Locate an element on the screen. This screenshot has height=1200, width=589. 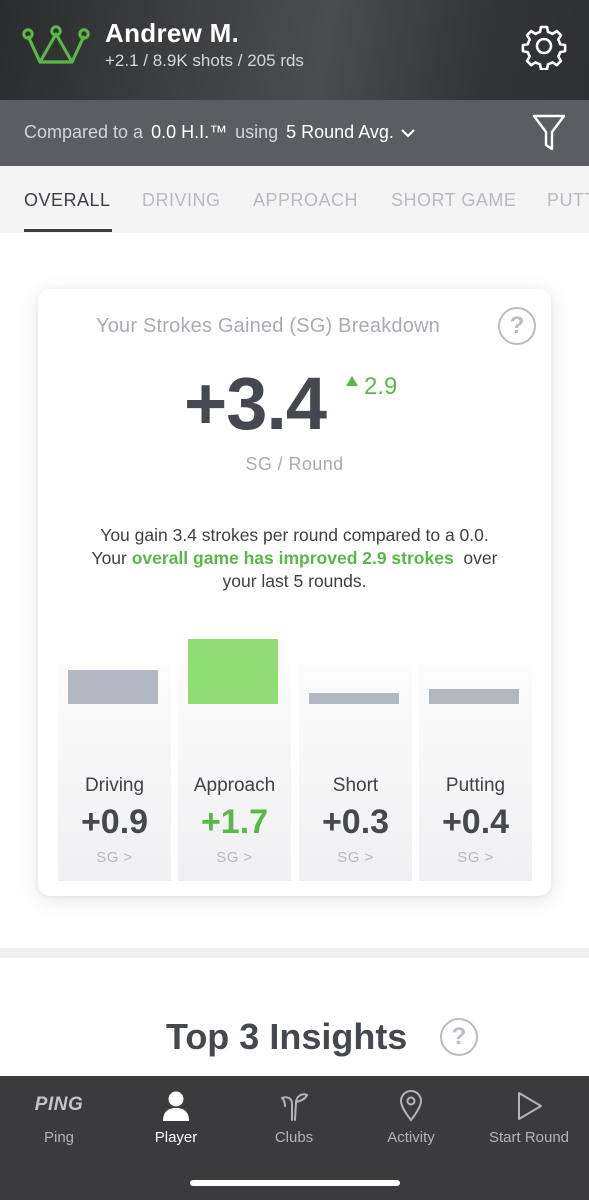
compare-text: Compared to a 0.0 H.I.™ using 5 Round Avg. is located at coordinates (220, 132).